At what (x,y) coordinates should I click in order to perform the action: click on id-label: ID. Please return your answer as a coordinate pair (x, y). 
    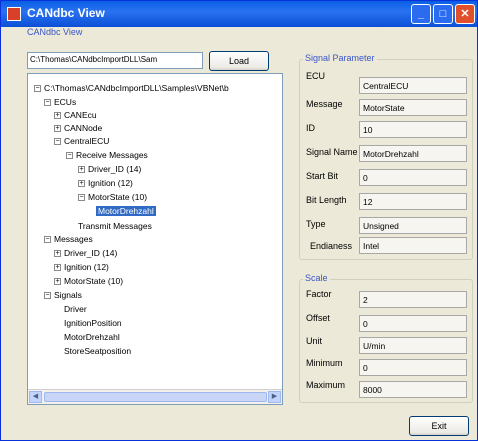
    Looking at the image, I should click on (310, 128).